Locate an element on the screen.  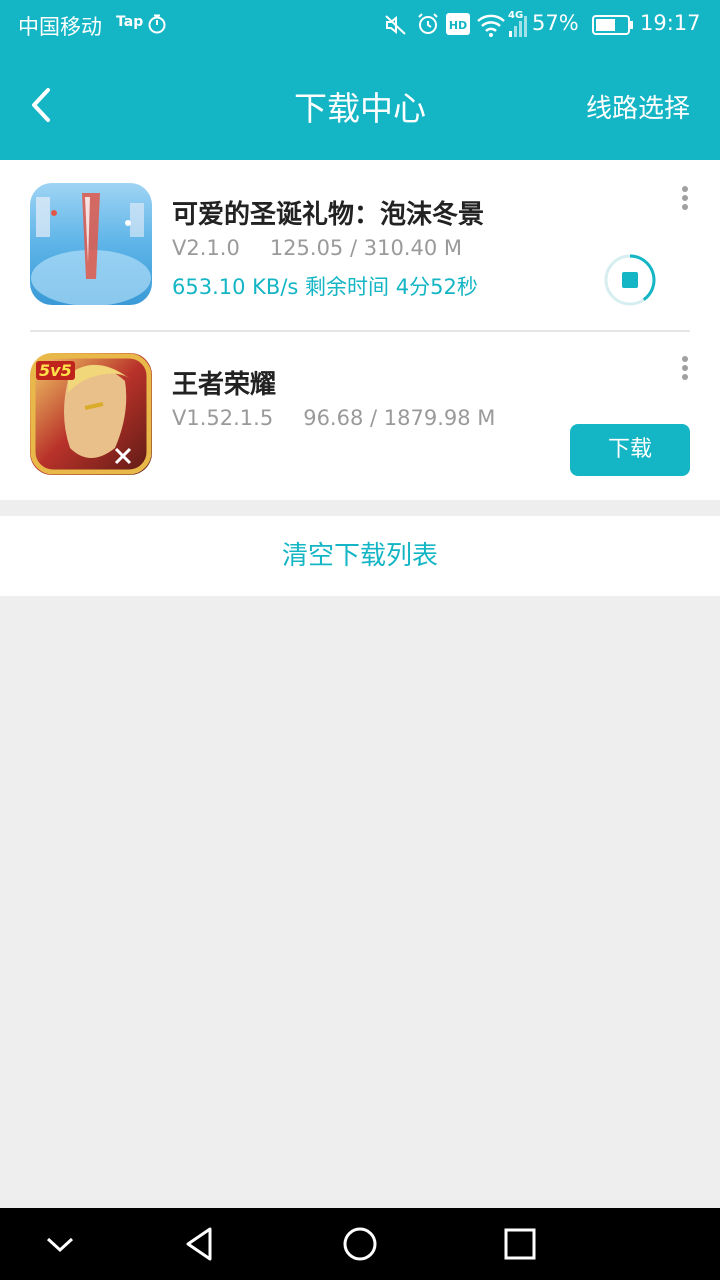
app-version: V1.52.1.5 is located at coordinates (223, 418).